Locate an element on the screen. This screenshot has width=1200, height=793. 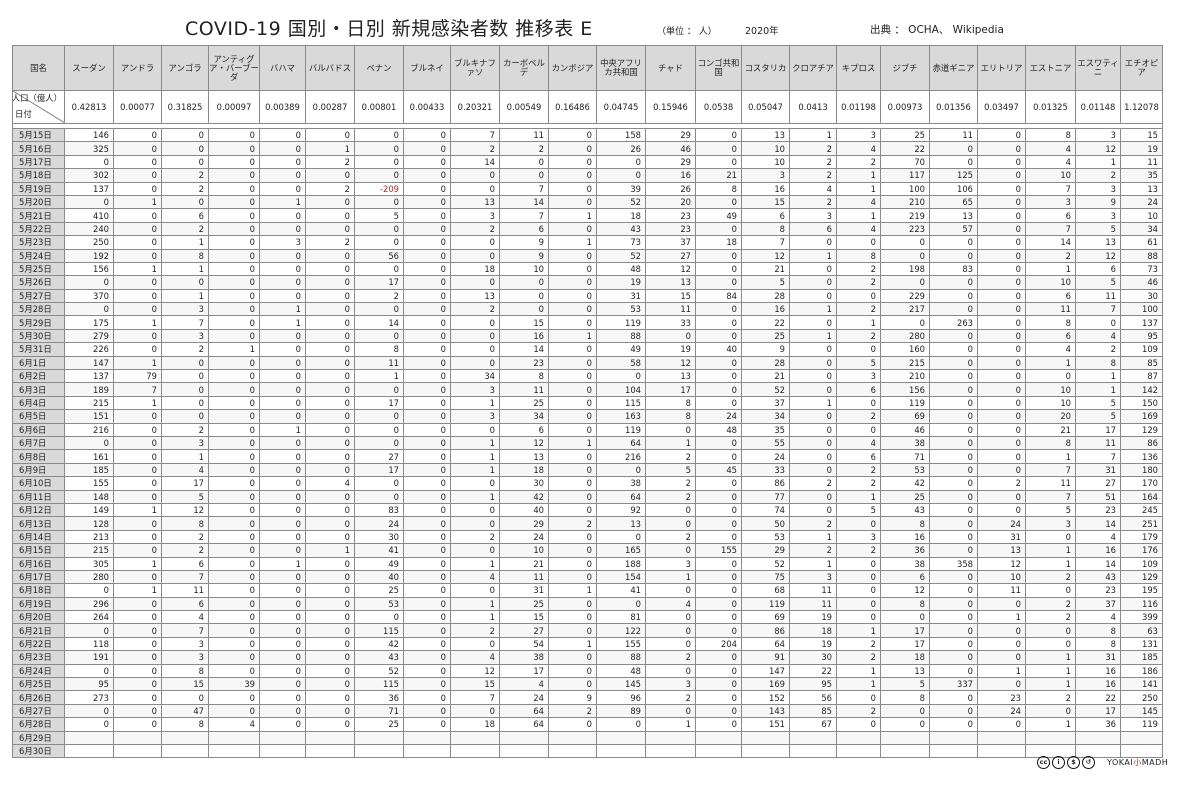
table-row: 5月22日 240 0 2 0 0 0 0 0 2 6 0 43 23 0 8 6 4 223 57 0 7 5 34 is located at coordinates (587, 229).